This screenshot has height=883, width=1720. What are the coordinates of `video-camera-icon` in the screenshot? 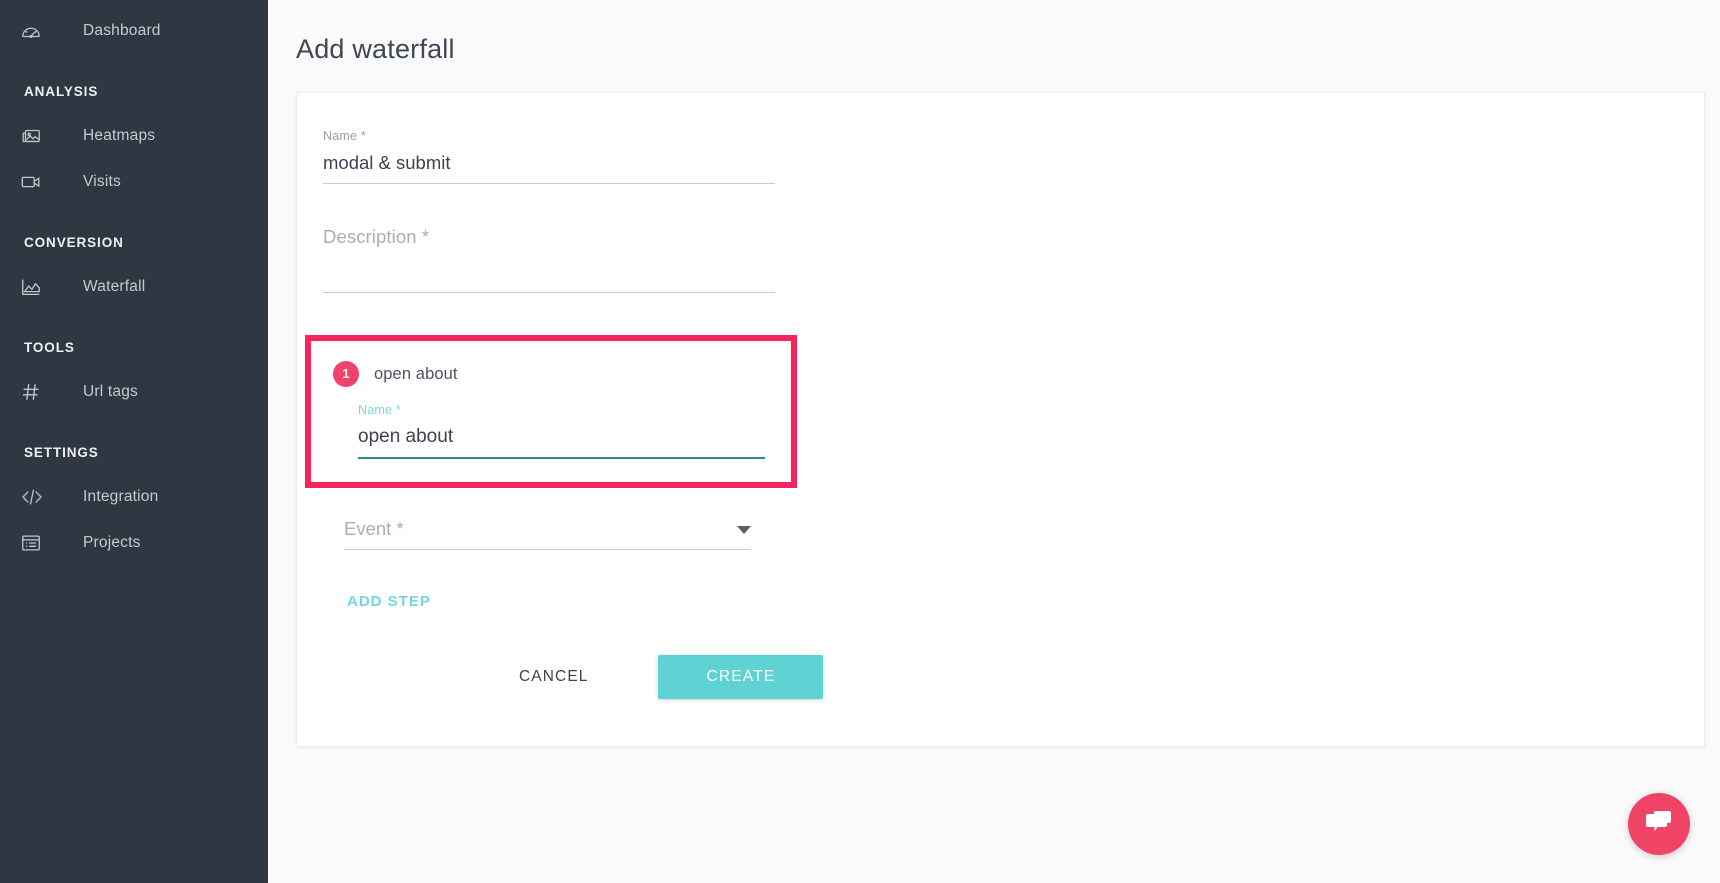 It's located at (42, 182).